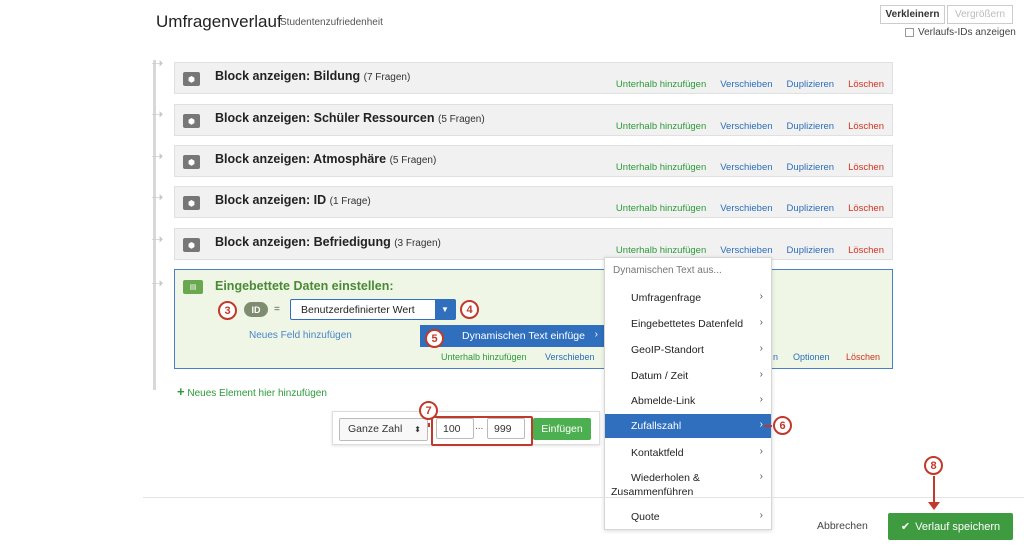  What do you see at coordinates (688, 426) in the screenshot?
I see `menu-item-zufallszahl: Zufallszahl ›` at bounding box center [688, 426].